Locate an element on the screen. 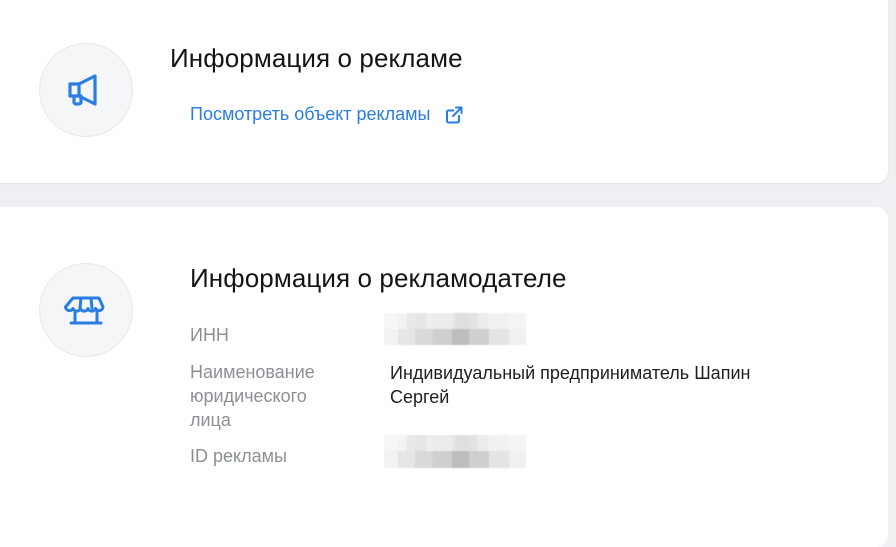  company-name-label-line3: лица is located at coordinates (210, 420).